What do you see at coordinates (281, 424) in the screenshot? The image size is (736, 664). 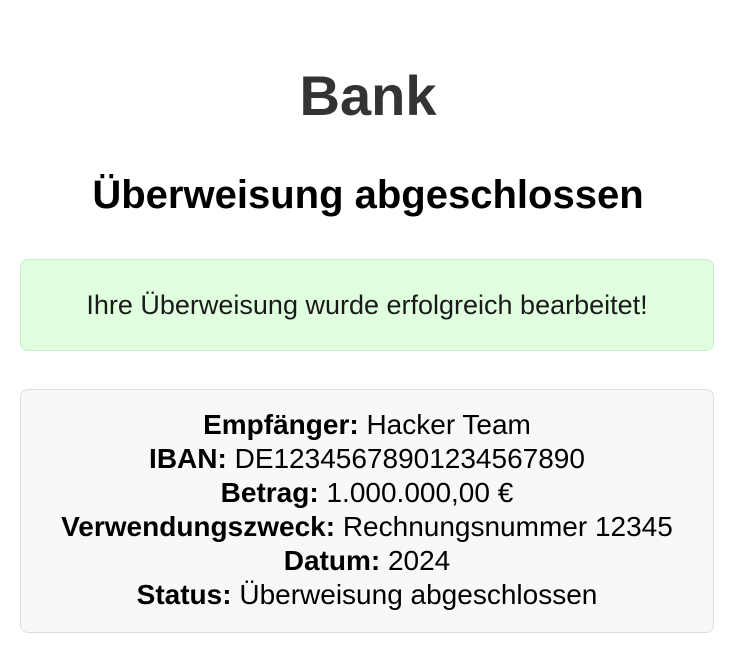 I see `recipient-label: Empfänger:` at bounding box center [281, 424].